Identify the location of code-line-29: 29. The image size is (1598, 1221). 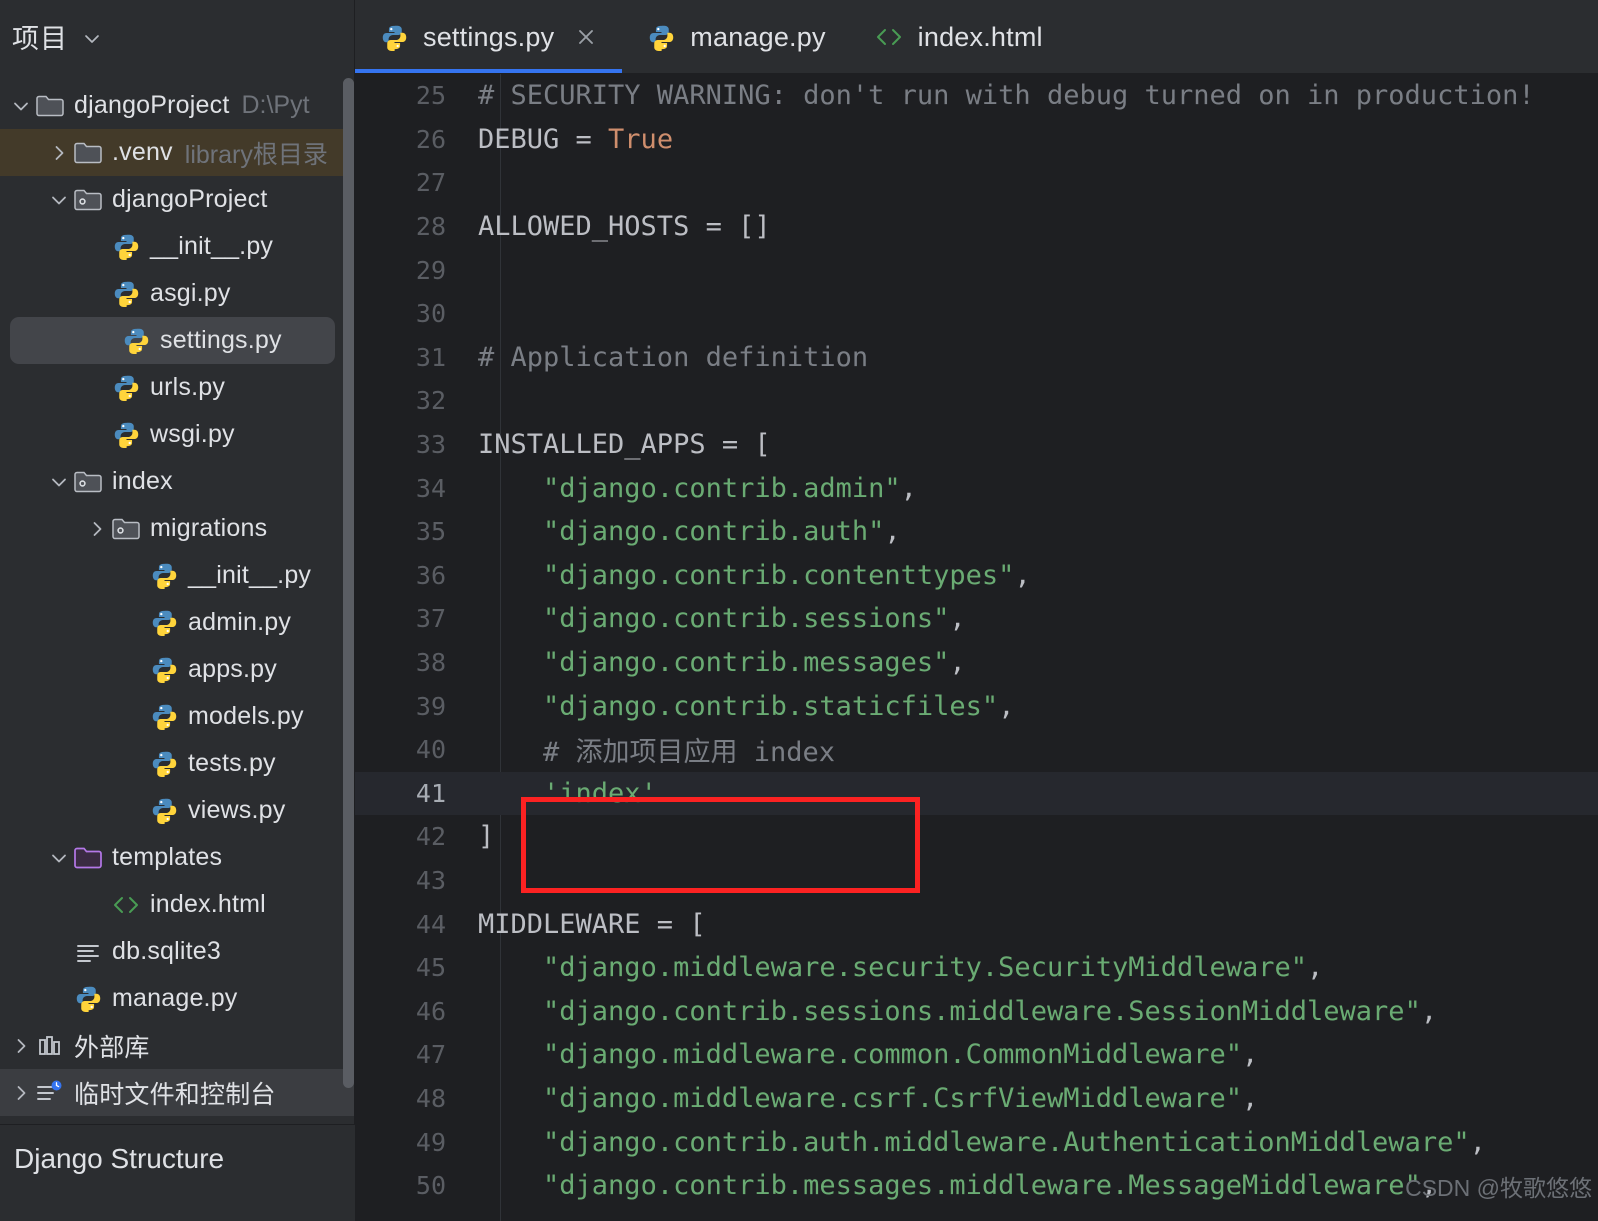
(976, 270).